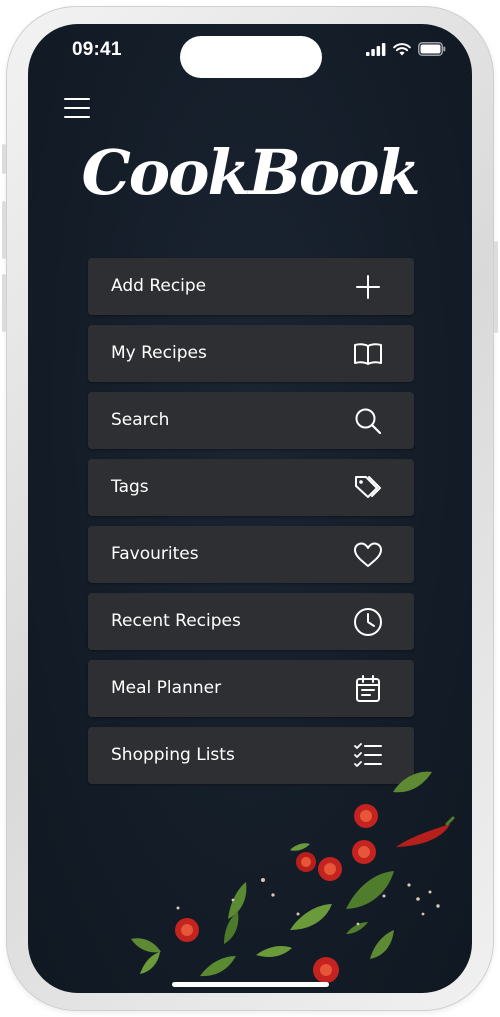 This screenshot has width=500, height=1017. What do you see at coordinates (159, 286) in the screenshot?
I see `menu-item-label: Add Recipe` at bounding box center [159, 286].